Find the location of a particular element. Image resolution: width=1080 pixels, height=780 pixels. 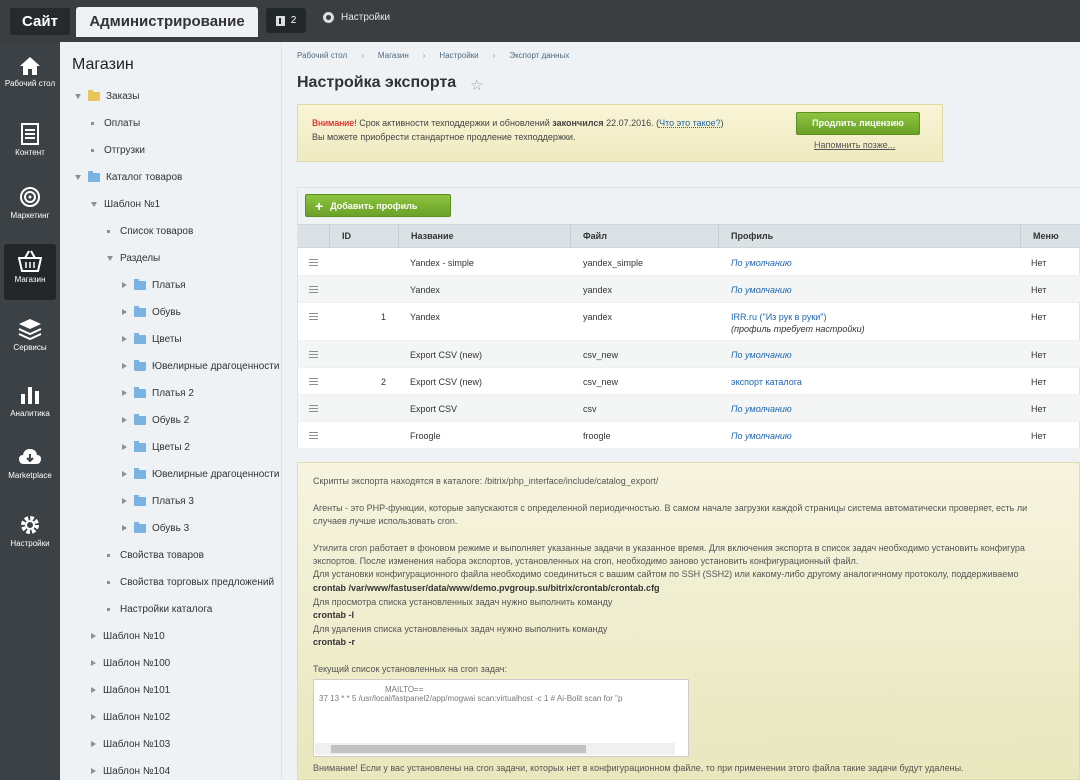

column-header-profile: Профиль is located at coordinates (869, 236).